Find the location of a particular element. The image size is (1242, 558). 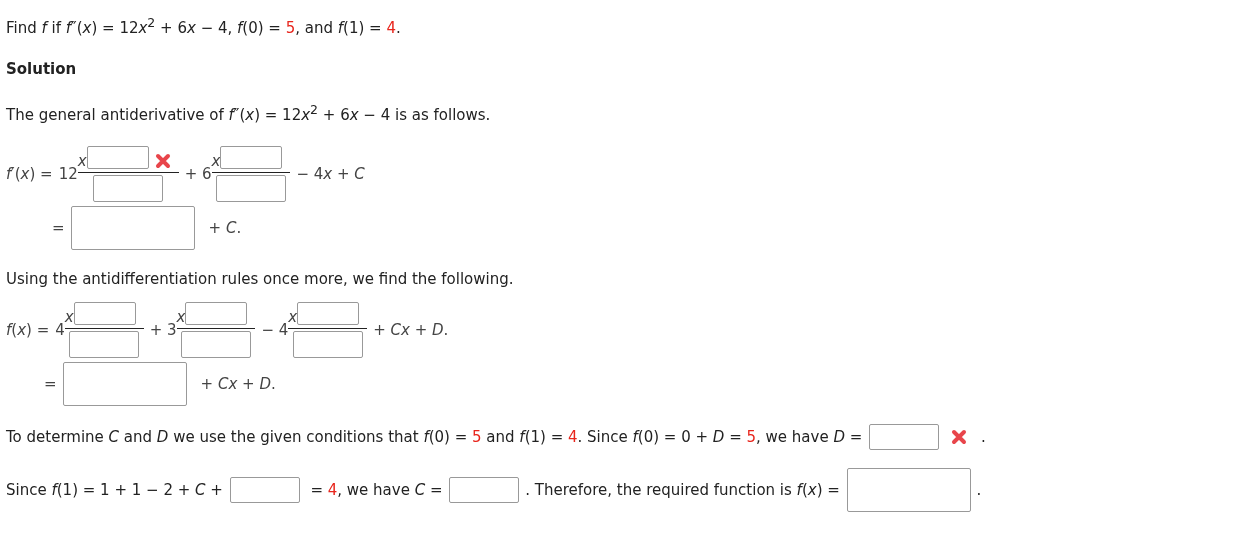

step-text: Using the antidifferentiation rules once more, we find the following. is located at coordinates (260, 279).